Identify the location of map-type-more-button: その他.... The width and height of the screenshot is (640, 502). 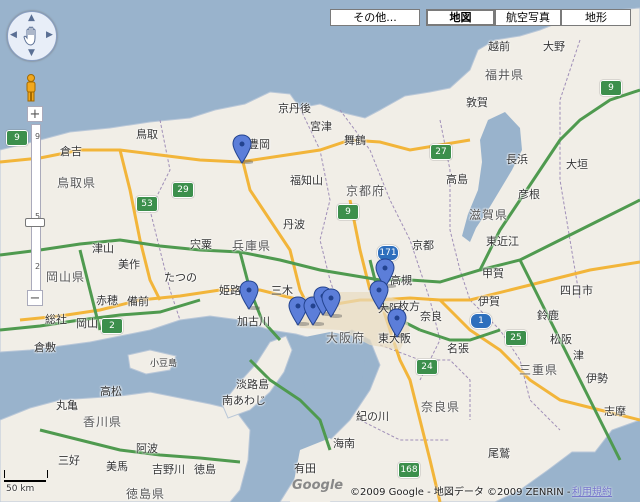
(375, 17).